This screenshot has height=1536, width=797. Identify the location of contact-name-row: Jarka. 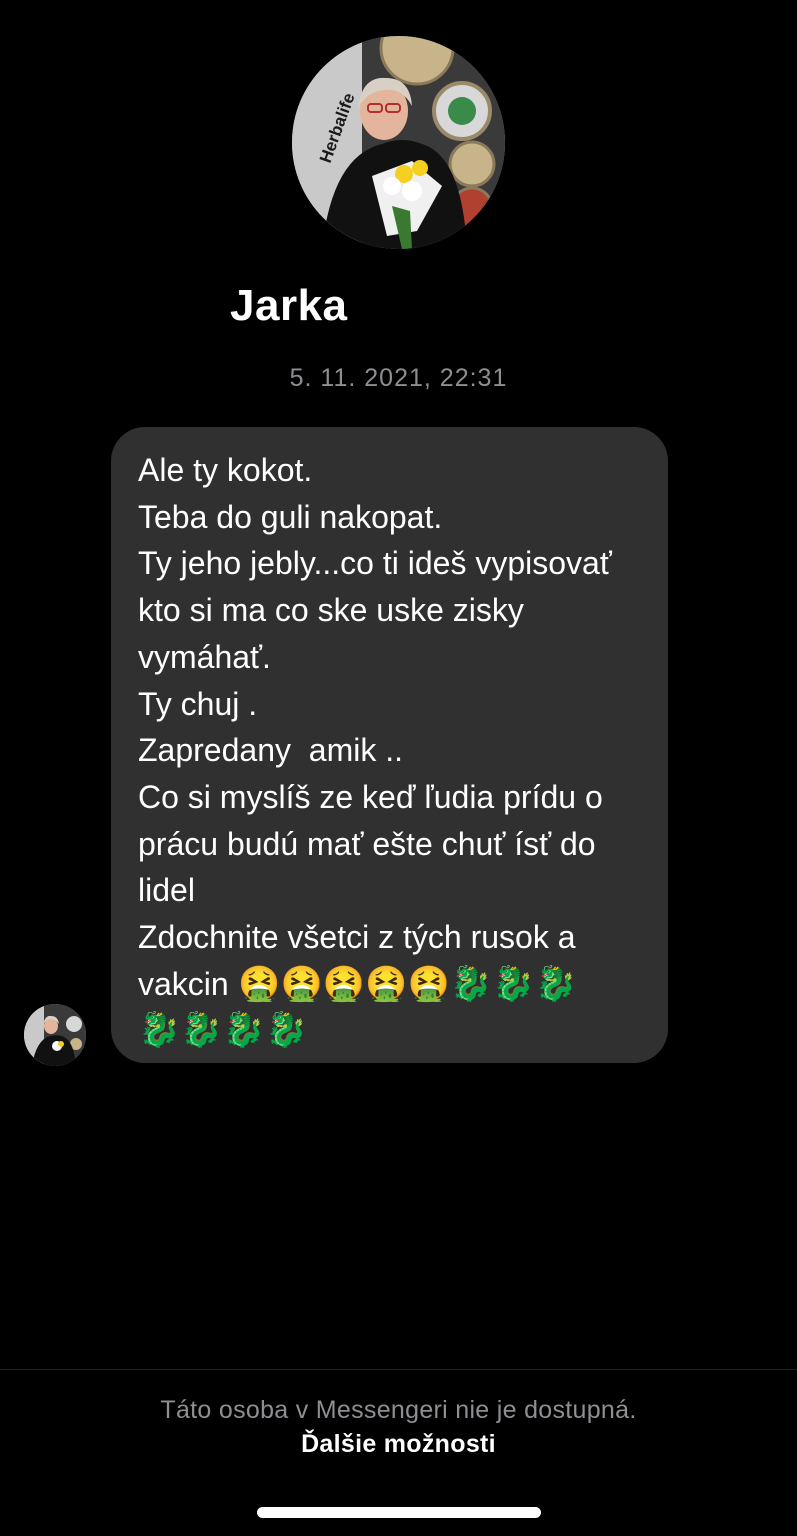
(382, 306).